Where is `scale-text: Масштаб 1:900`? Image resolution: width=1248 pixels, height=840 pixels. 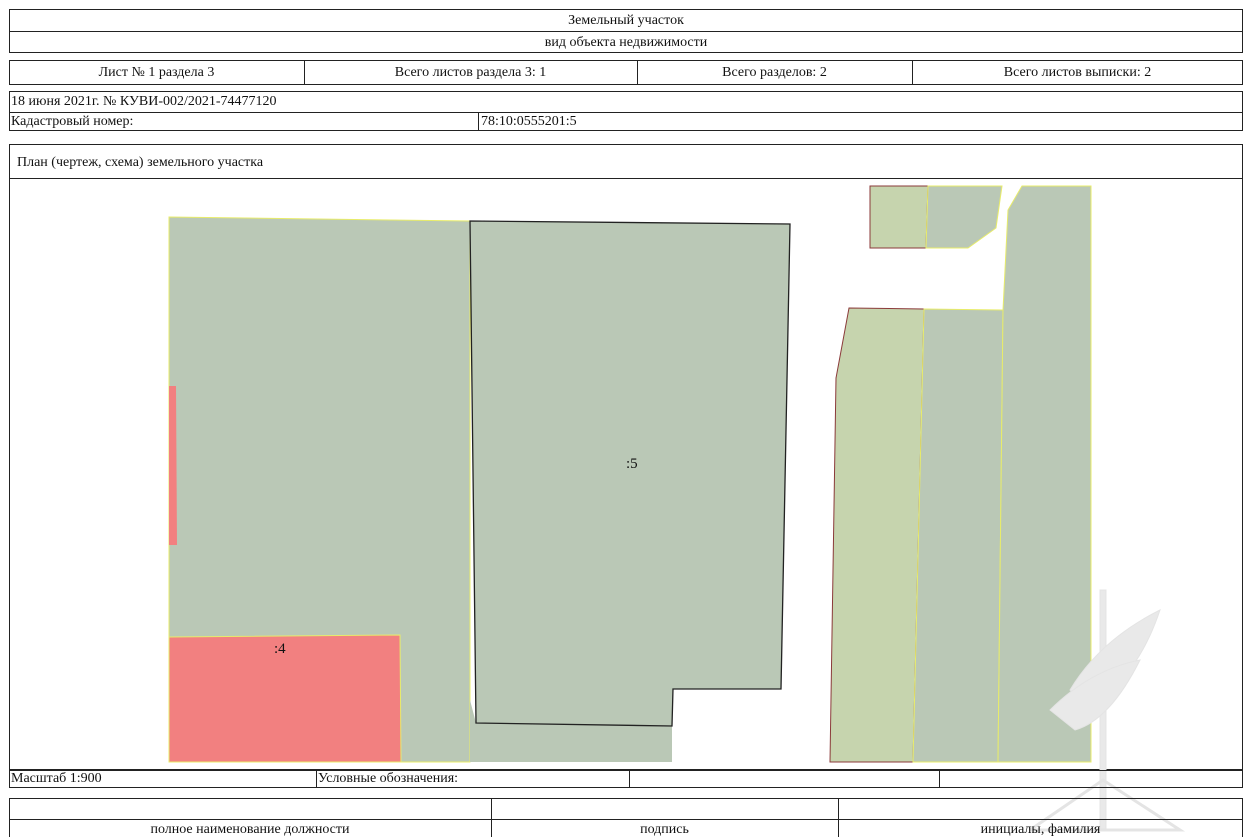 scale-text: Масштаб 1:900 is located at coordinates (56, 778).